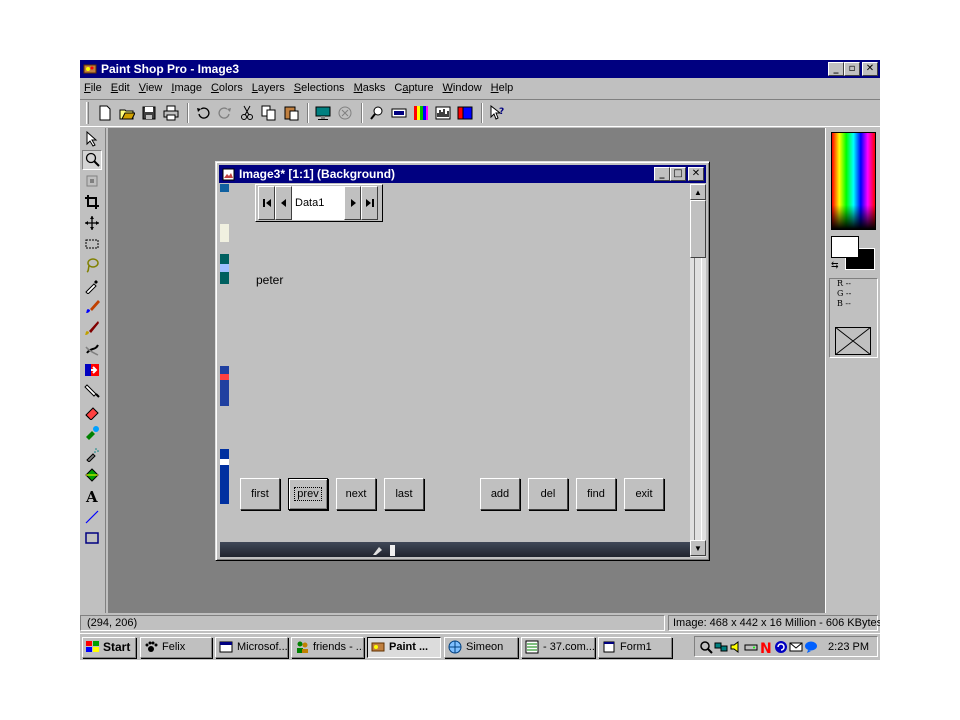 Image resolution: width=960 pixels, height=720 pixels. I want to click on close-button: ✕, so click(870, 69).